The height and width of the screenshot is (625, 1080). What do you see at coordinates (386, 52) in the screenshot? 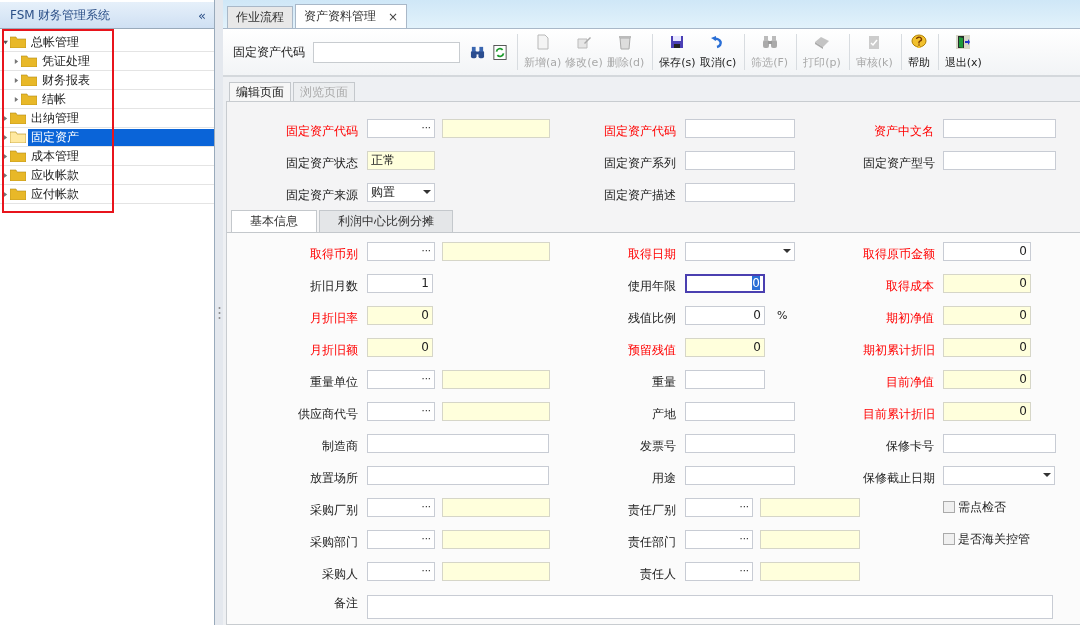
I see `search-field` at bounding box center [386, 52].